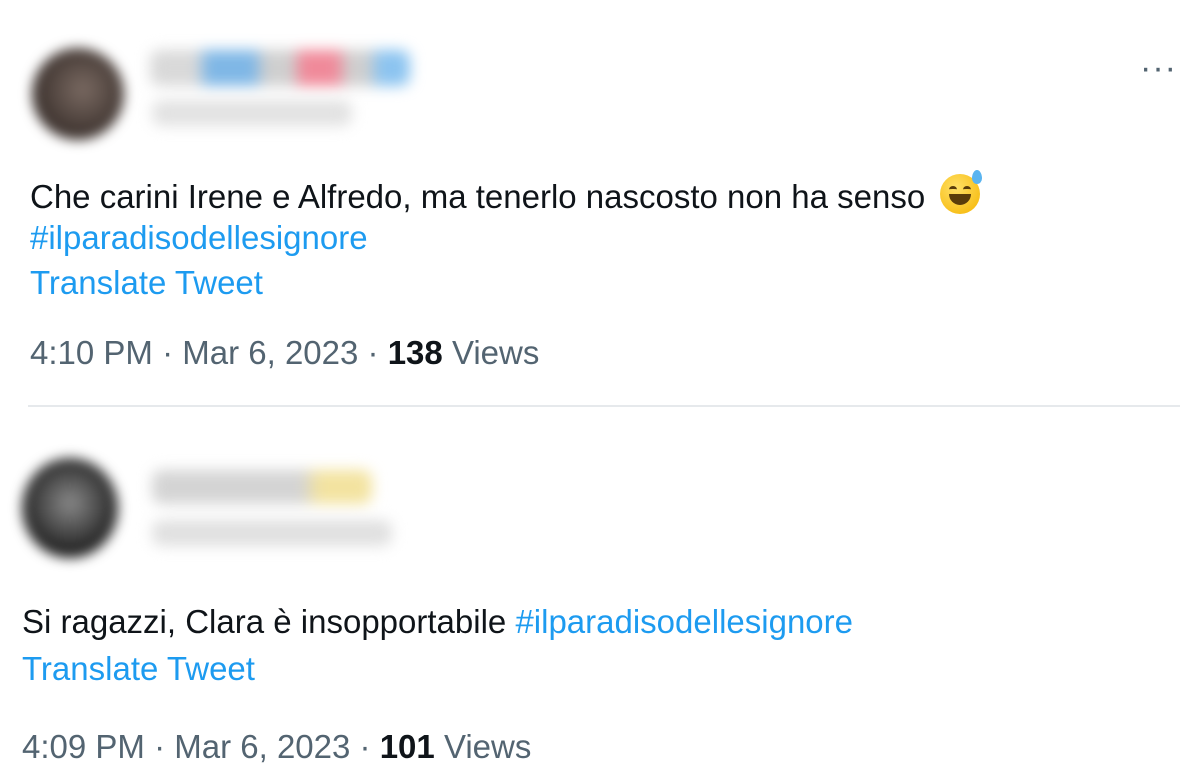 The width and height of the screenshot is (1200, 776). I want to click on tweet-time: 4:09 PM, so click(83, 746).